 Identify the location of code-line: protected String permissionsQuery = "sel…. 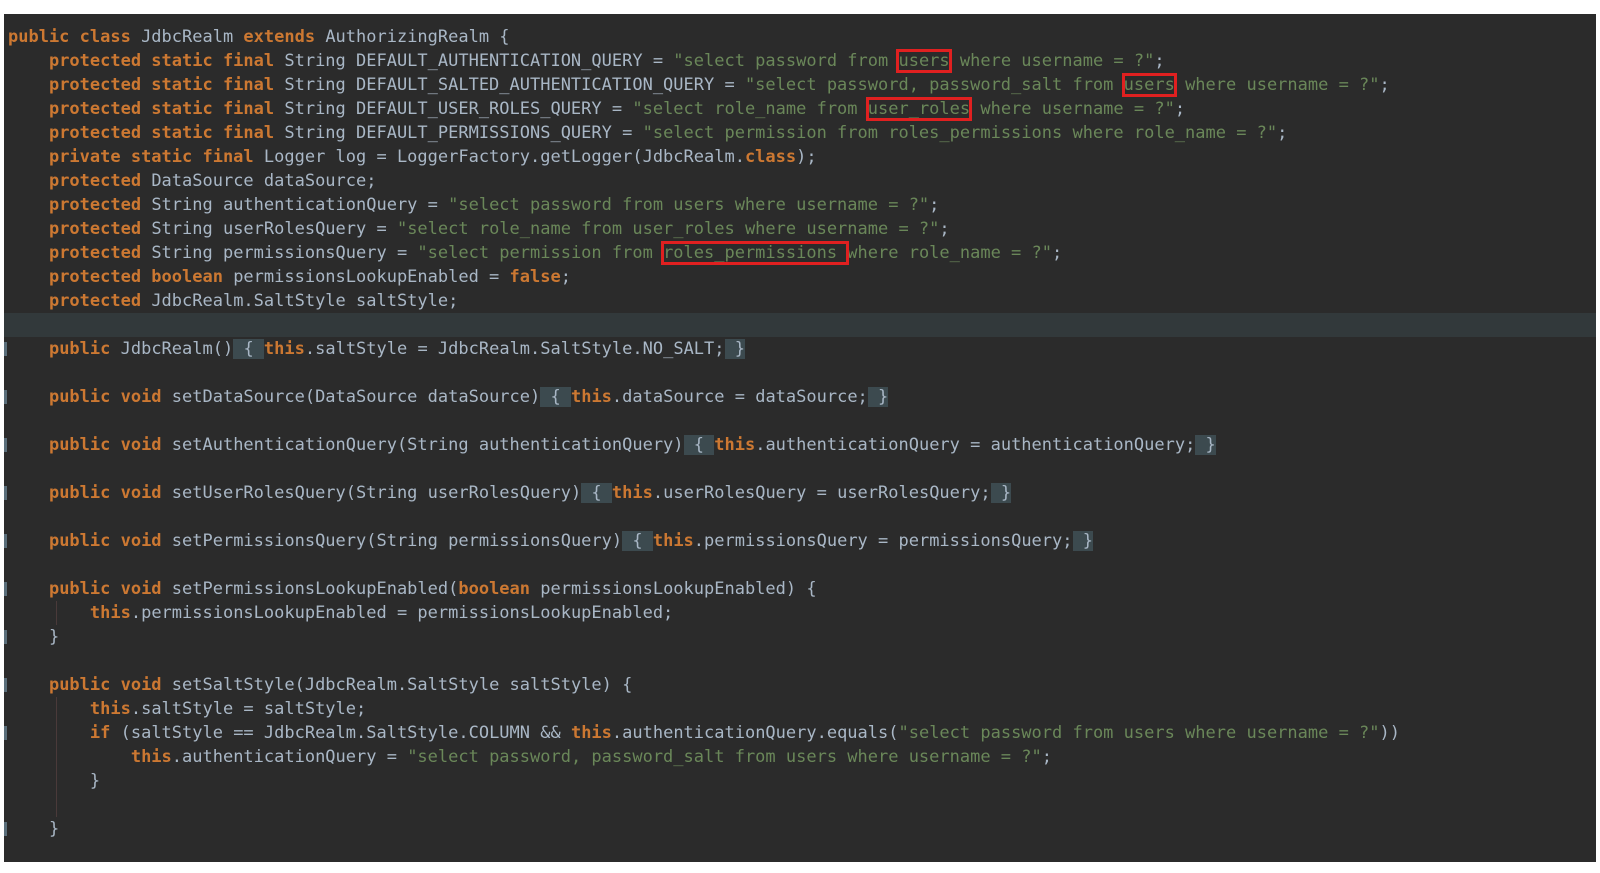
(800, 253).